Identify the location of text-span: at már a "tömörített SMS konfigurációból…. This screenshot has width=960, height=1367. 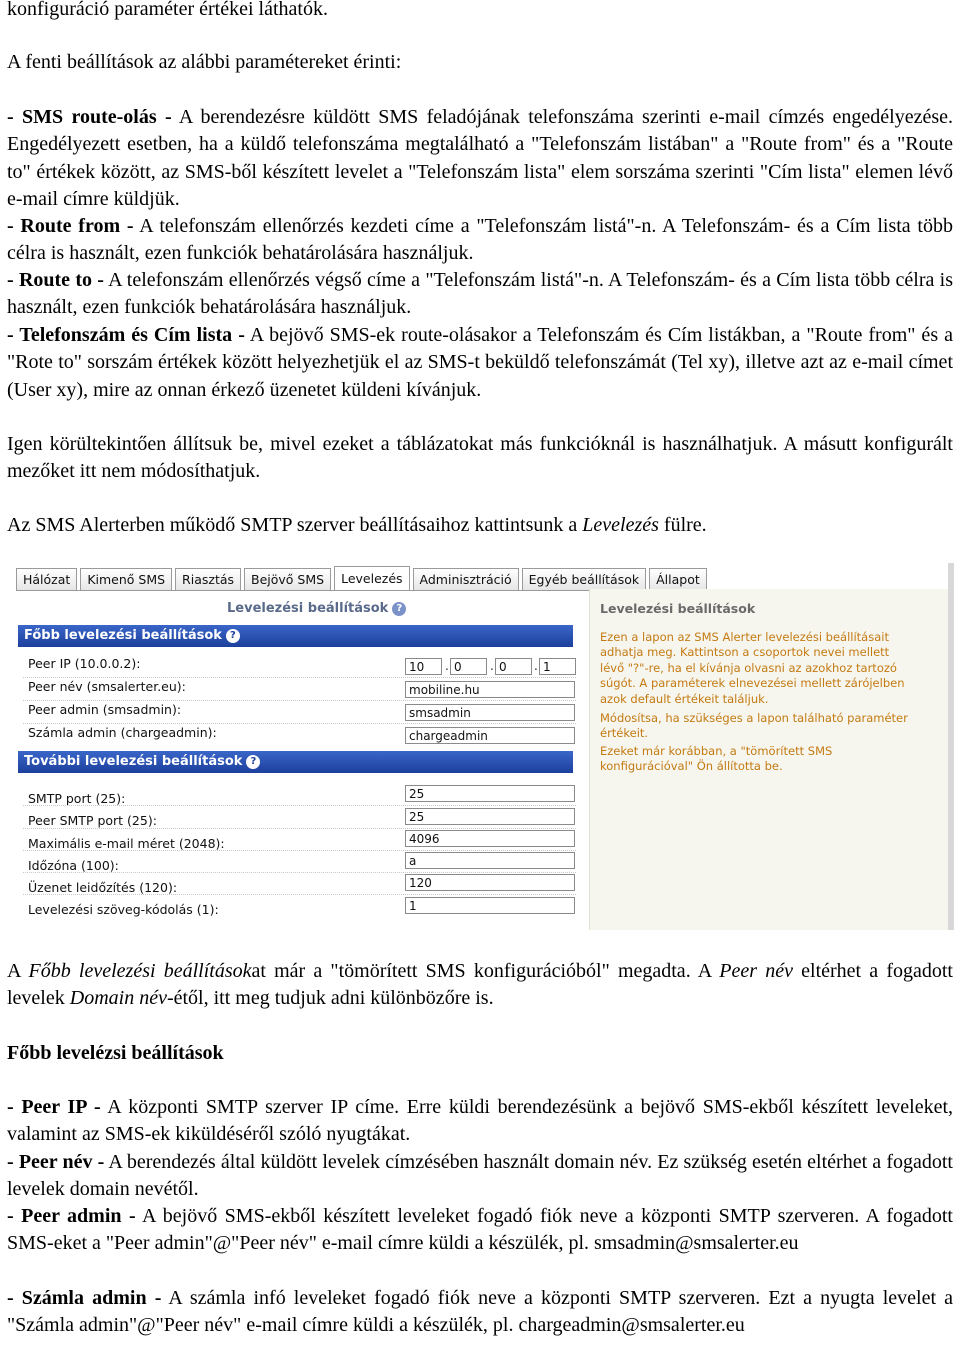
(485, 971).